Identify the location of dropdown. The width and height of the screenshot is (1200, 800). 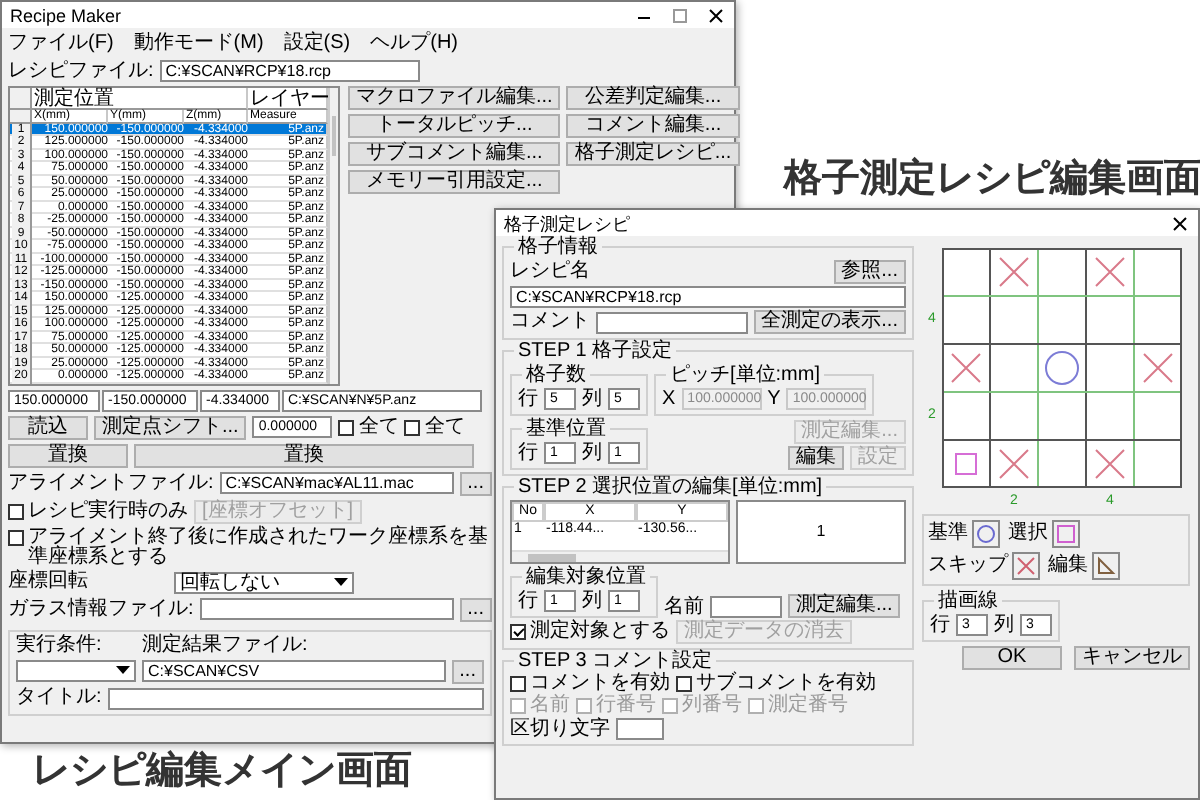
(76, 671).